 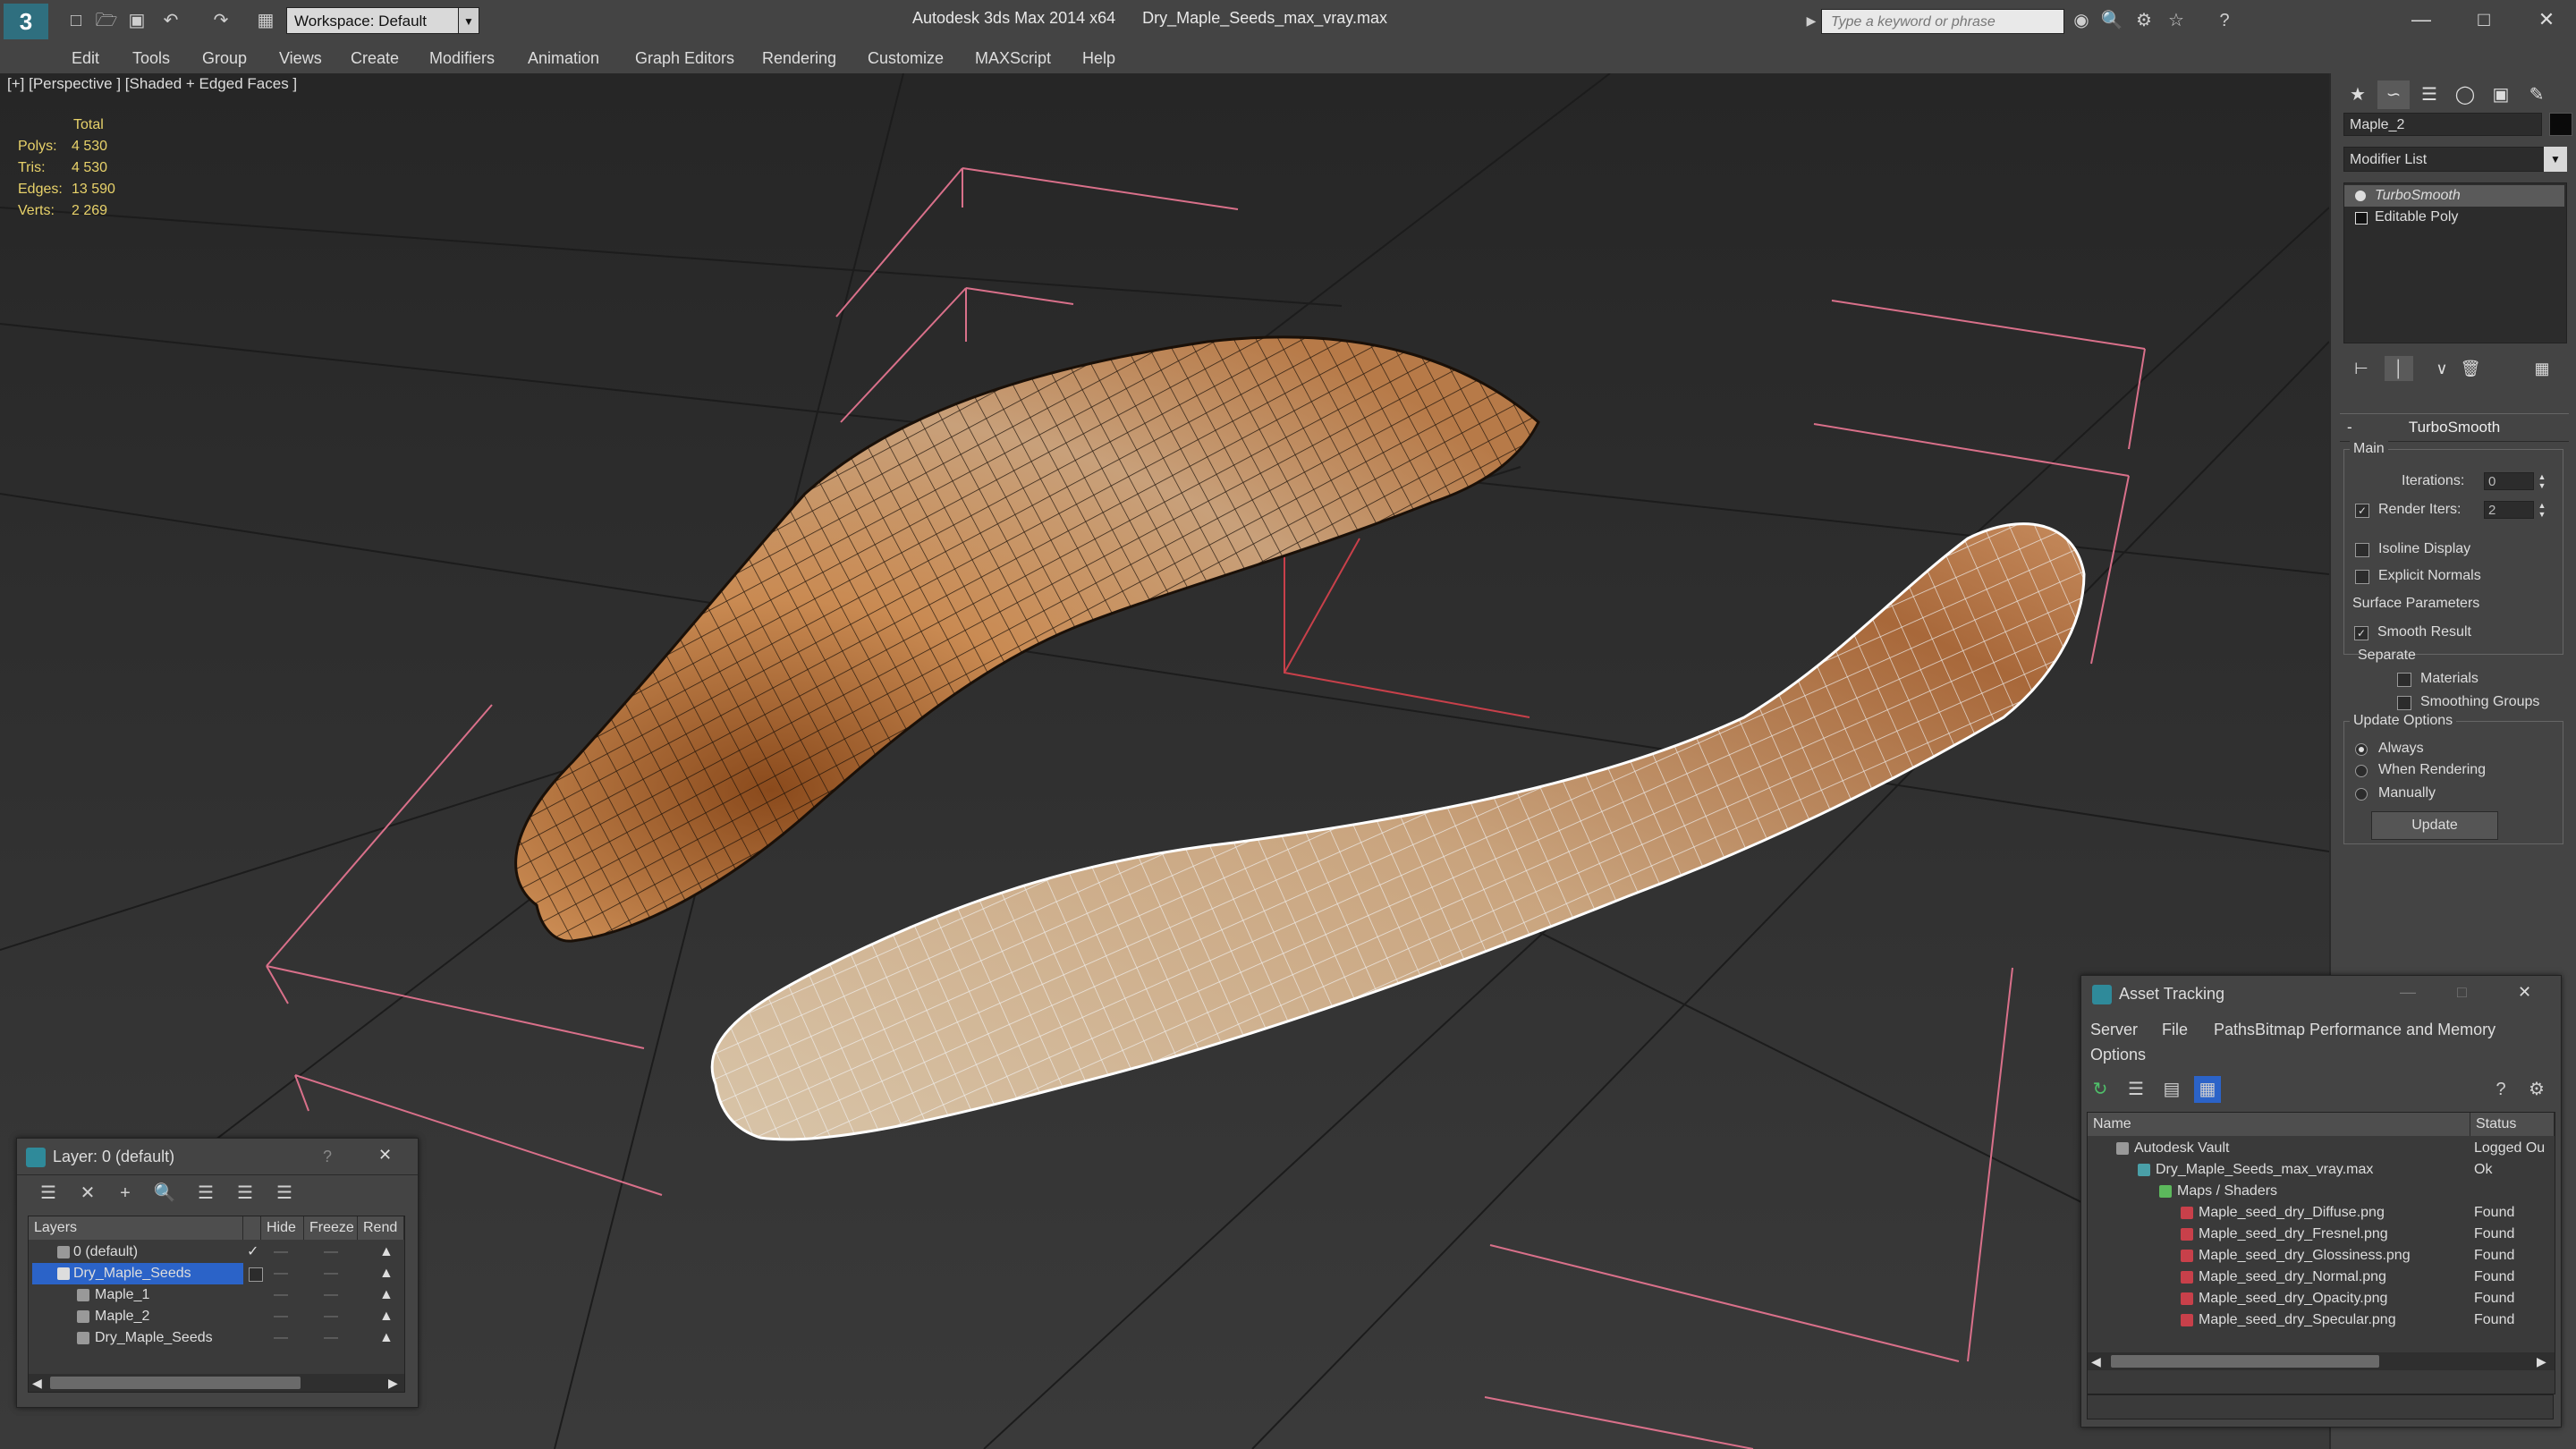 What do you see at coordinates (300, 58) in the screenshot?
I see `menu-views: Views` at bounding box center [300, 58].